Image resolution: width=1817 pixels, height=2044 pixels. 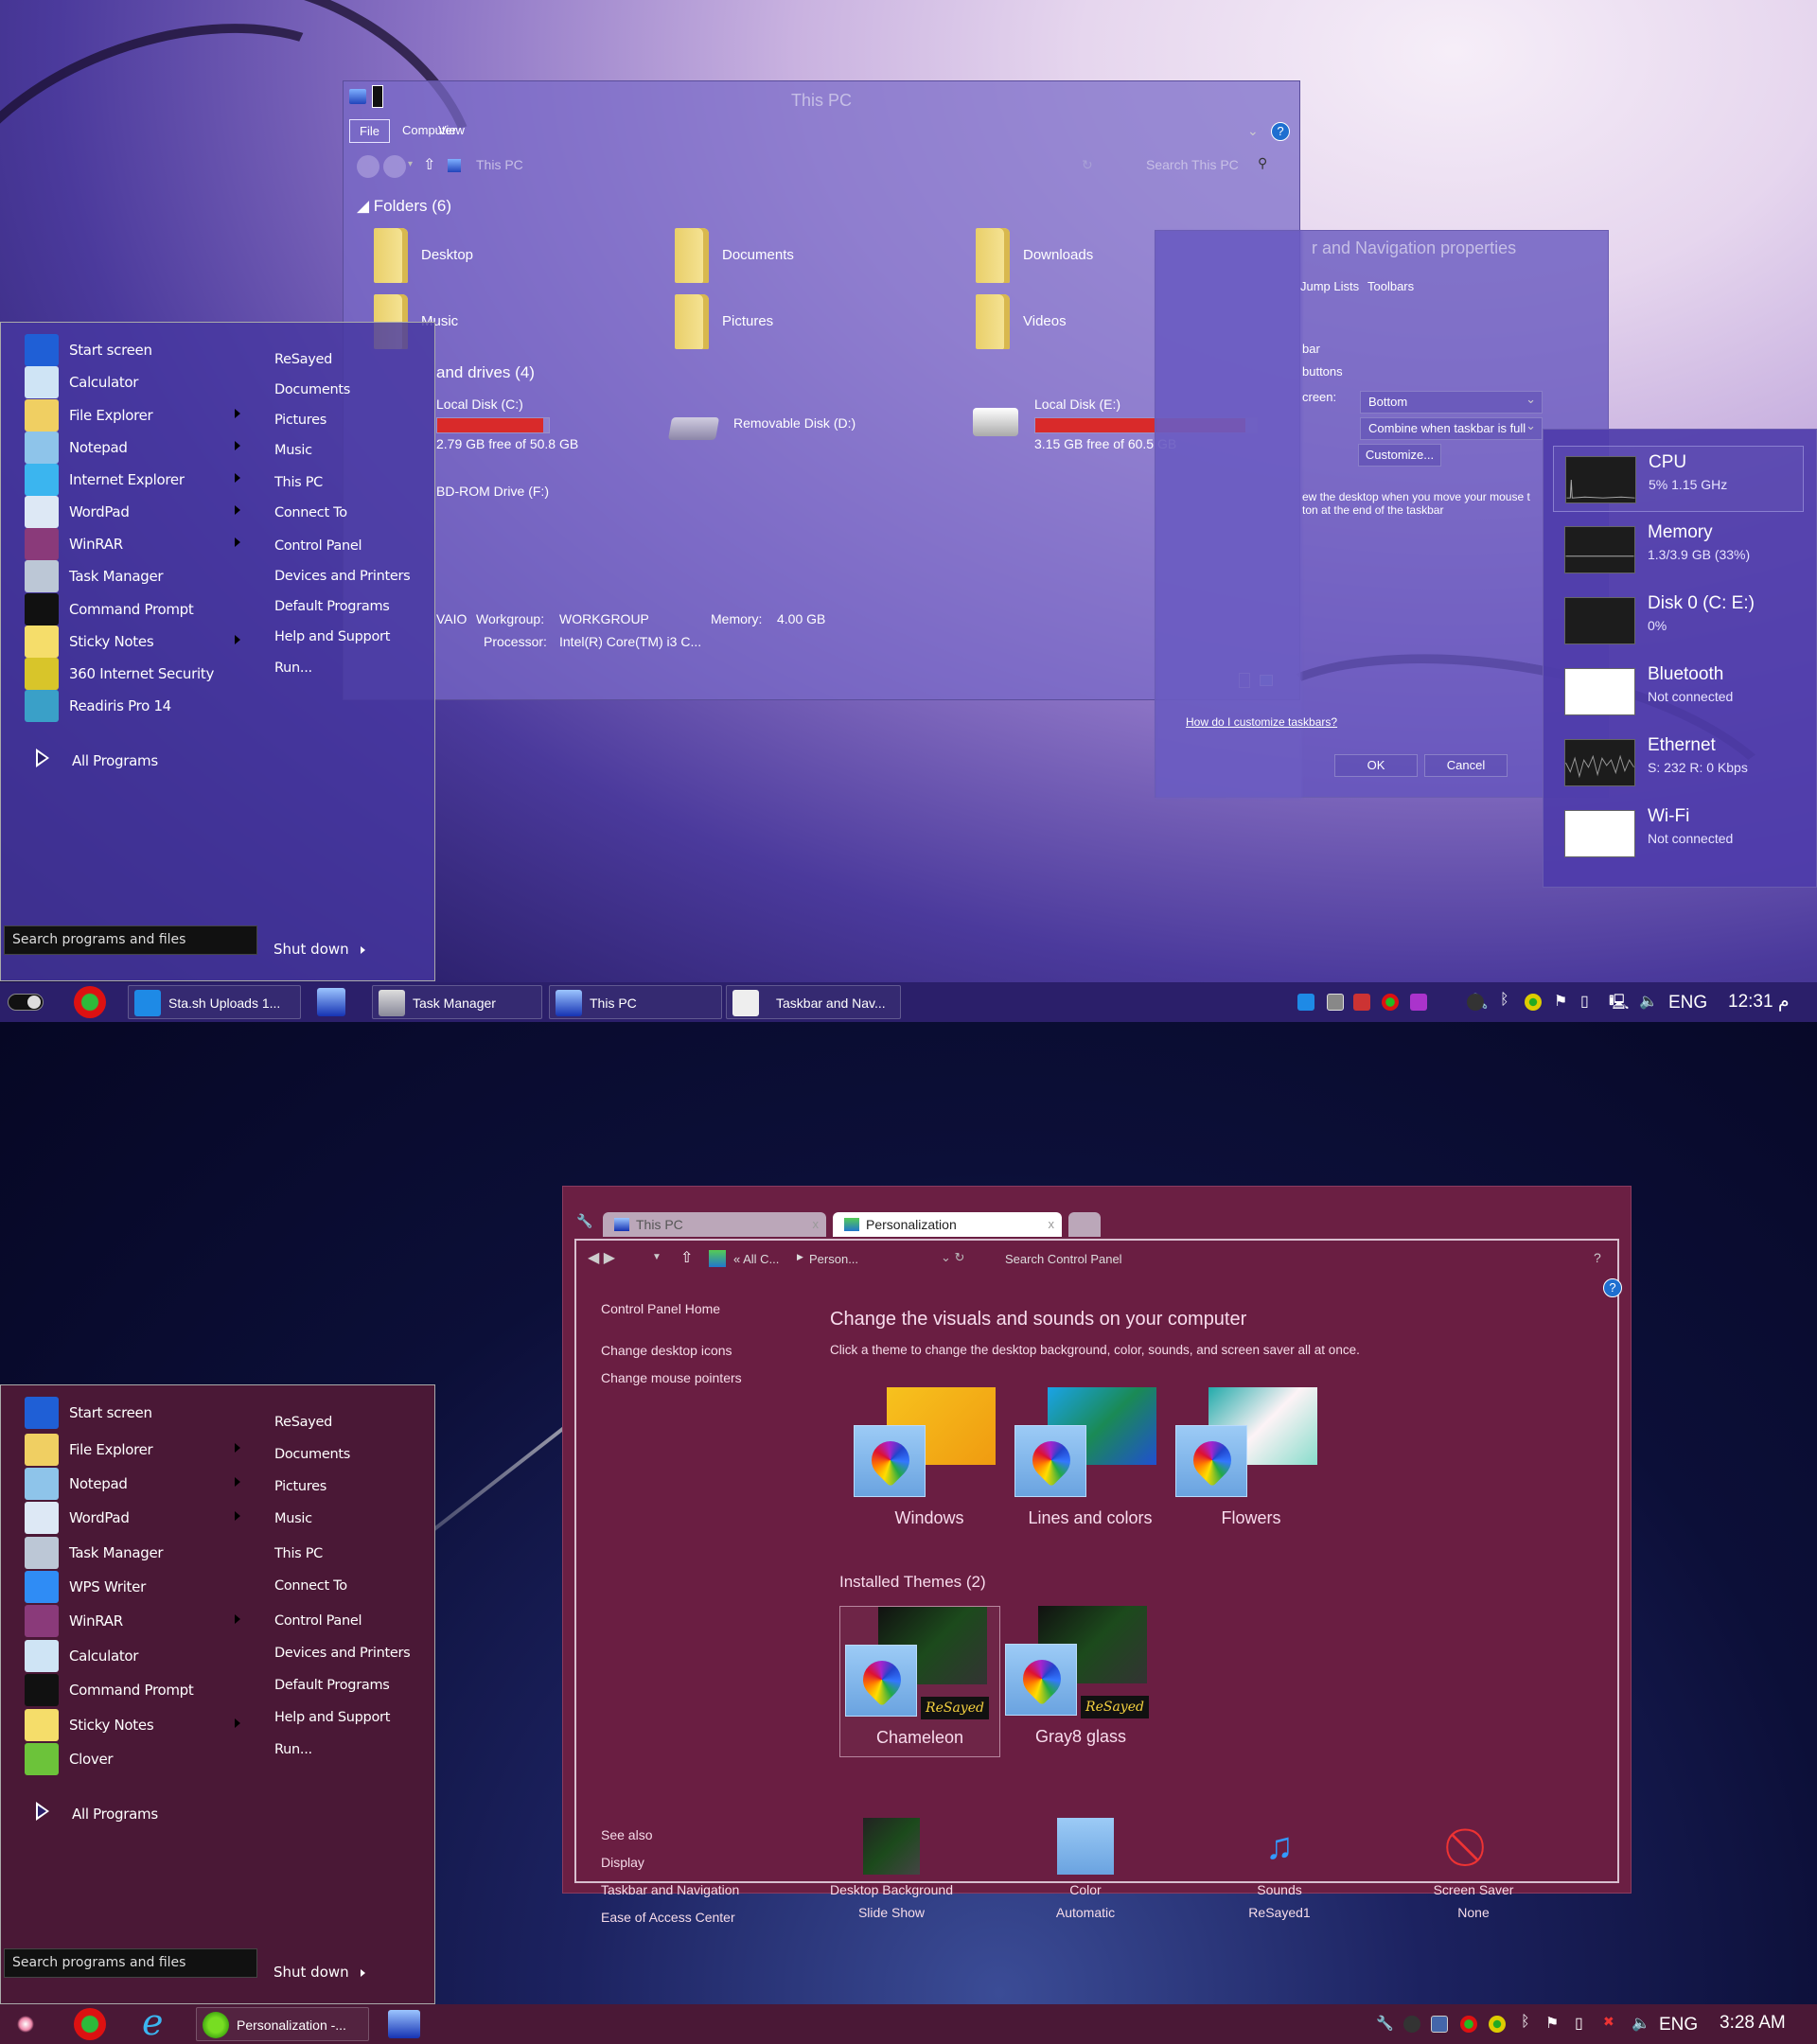 What do you see at coordinates (139, 1657) in the screenshot?
I see `start-item-calculator: Calculator` at bounding box center [139, 1657].